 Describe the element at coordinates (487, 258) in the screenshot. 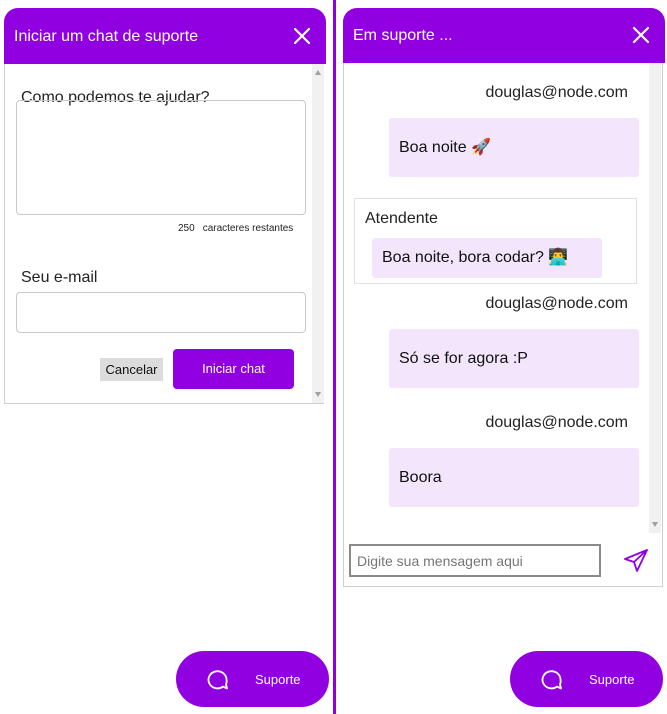

I see `message-bubble: Boa noite, bora codar? 👨‍💻` at that location.